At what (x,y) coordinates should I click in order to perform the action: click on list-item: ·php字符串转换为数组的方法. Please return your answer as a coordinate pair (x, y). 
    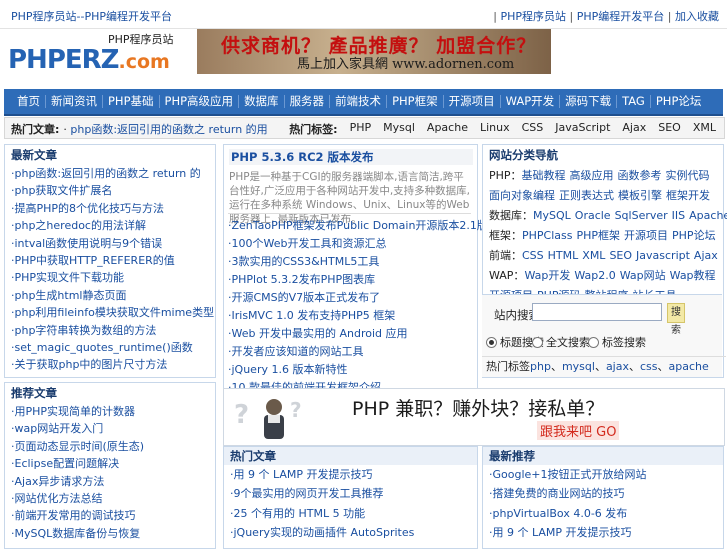
    Looking at the image, I should click on (113, 330).